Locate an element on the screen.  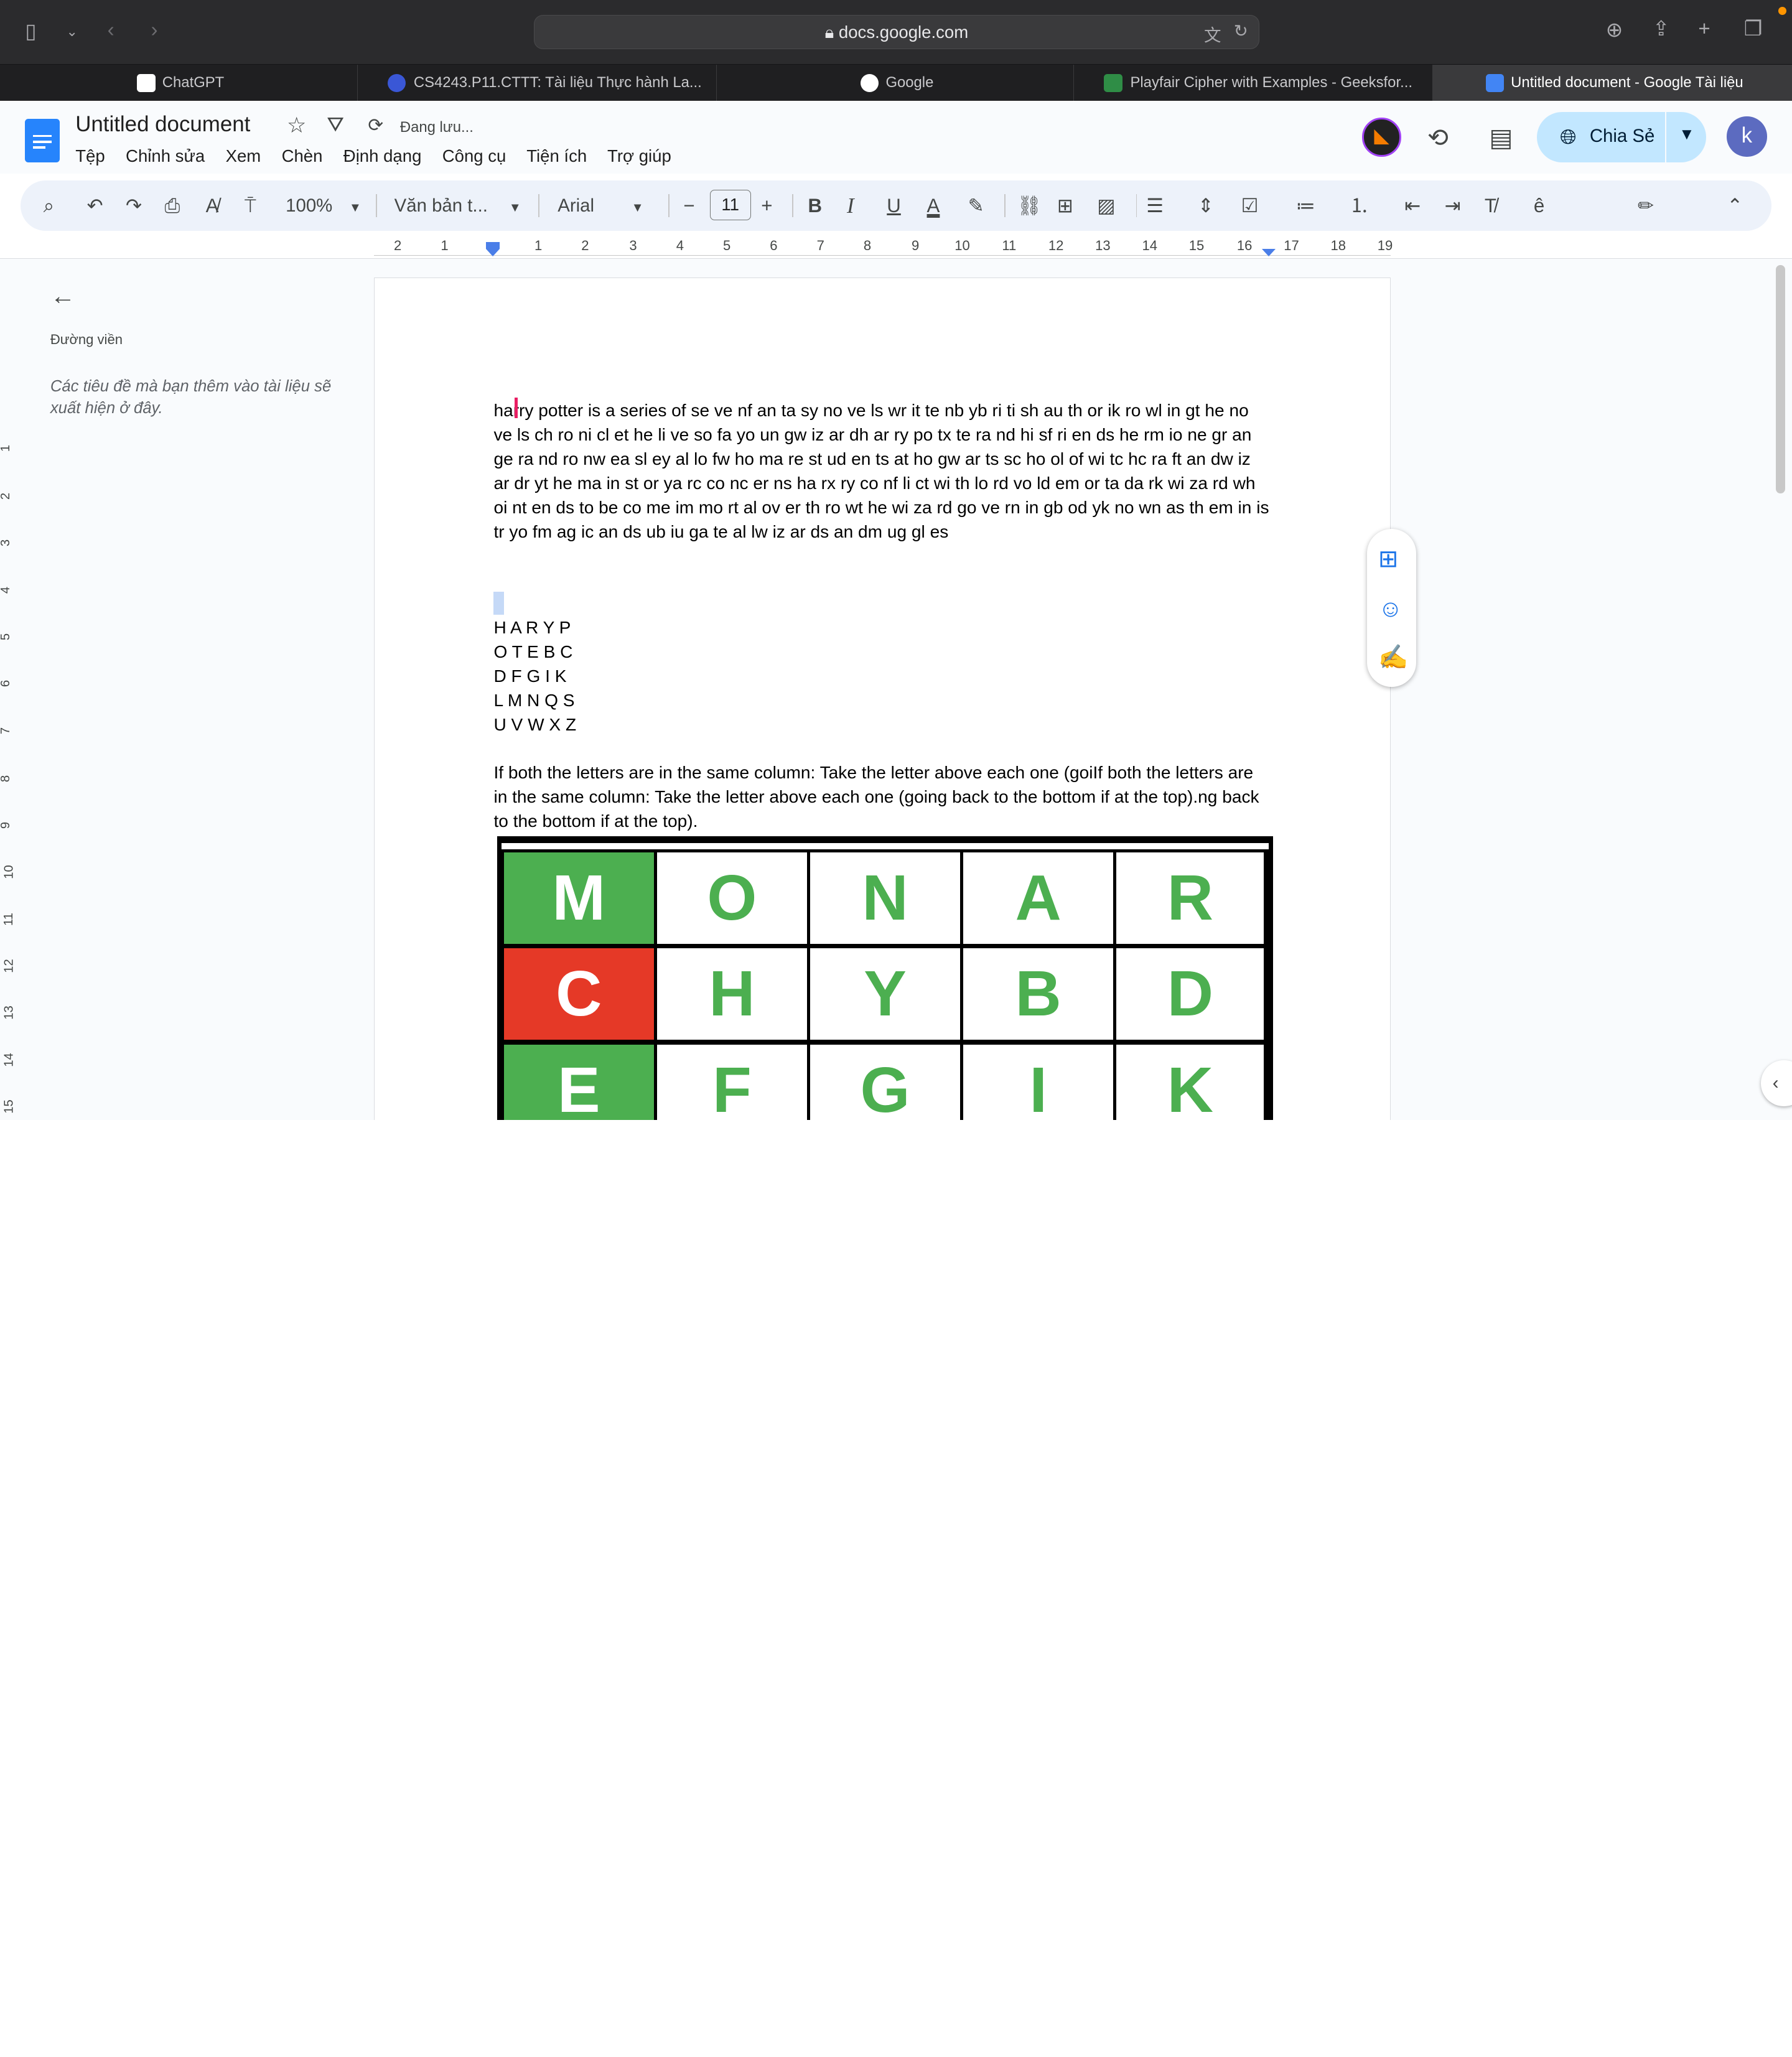
extension-avatar: ◣ is located at coordinates (1382, 137).